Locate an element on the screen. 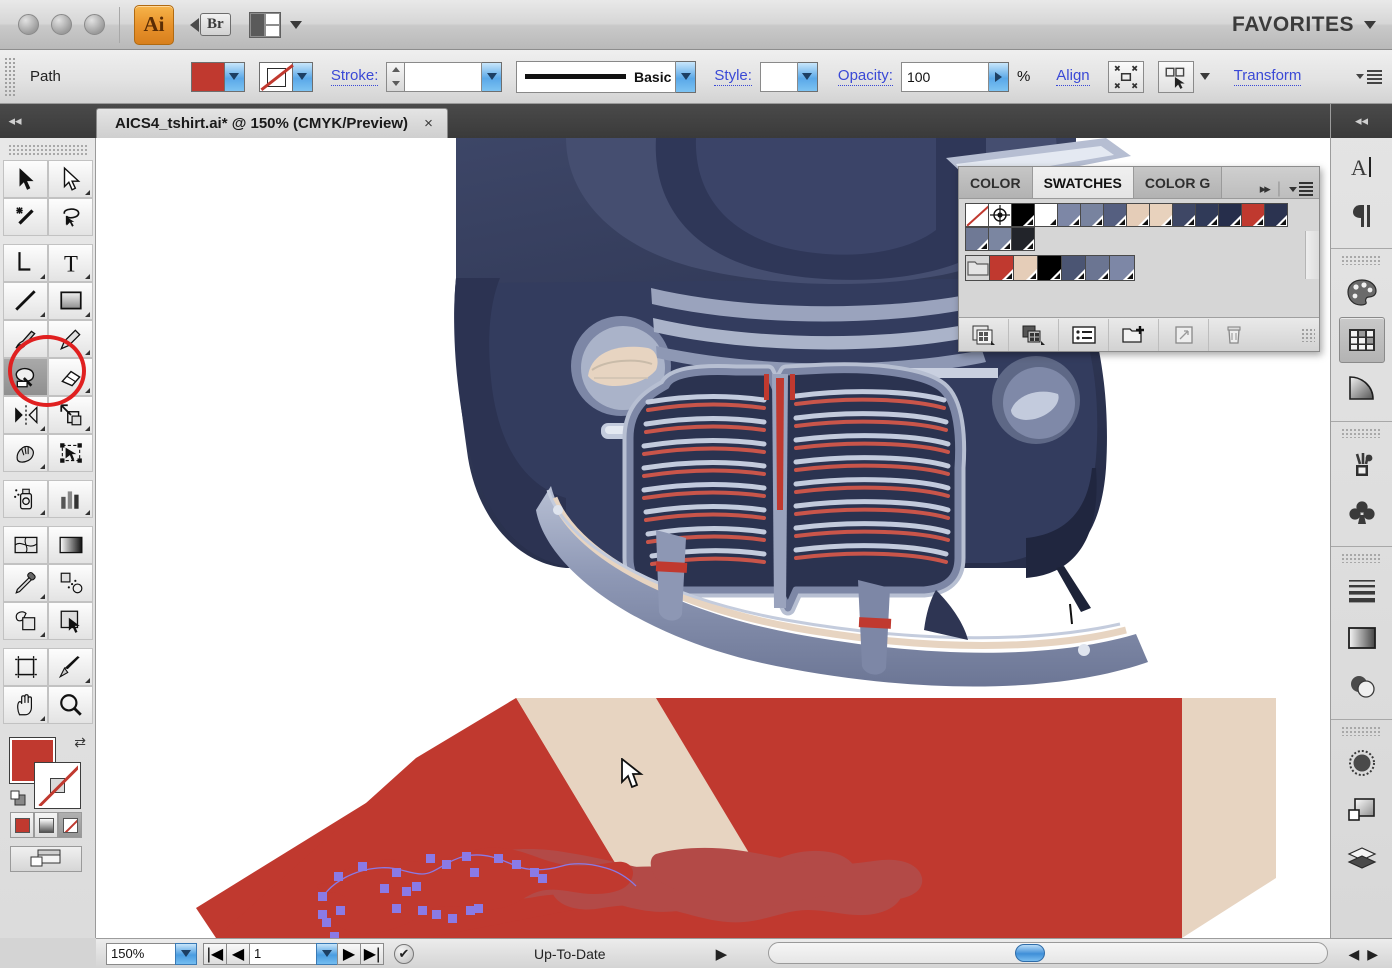  pencil-tool is located at coordinates (70, 339).